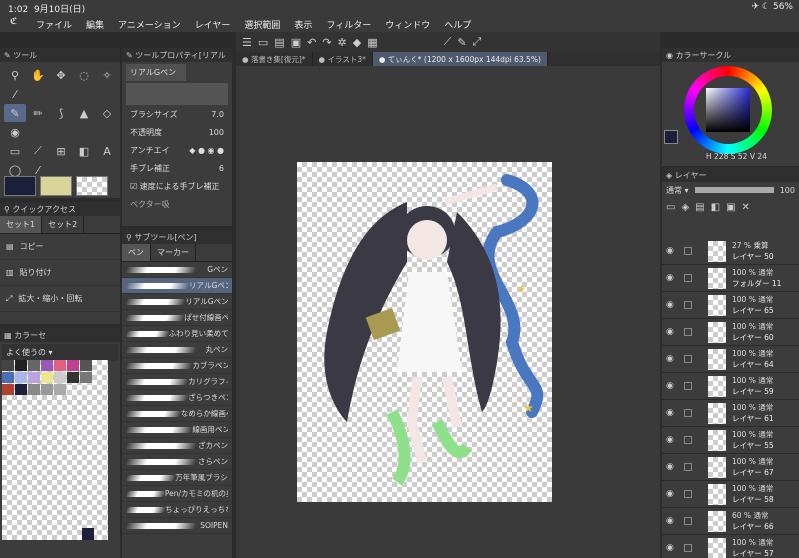 This screenshot has height=558, width=799. I want to click on move-tool-icon: ✥, so click(61, 75).